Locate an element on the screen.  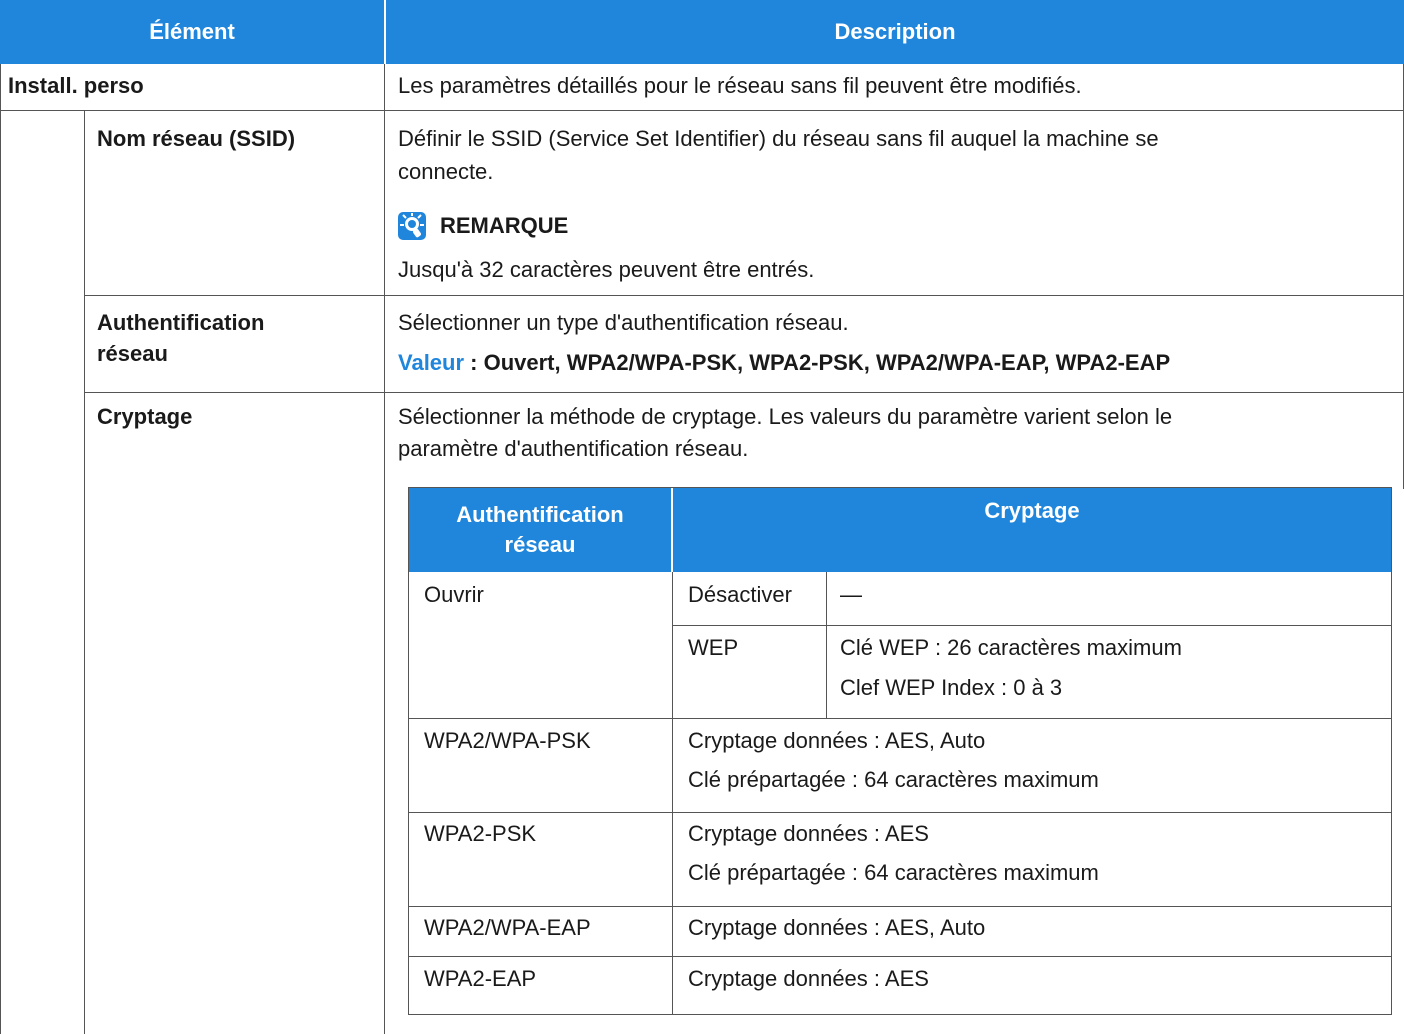
inner-header-crypt-label: Cryptage is located at coordinates (1032, 510).